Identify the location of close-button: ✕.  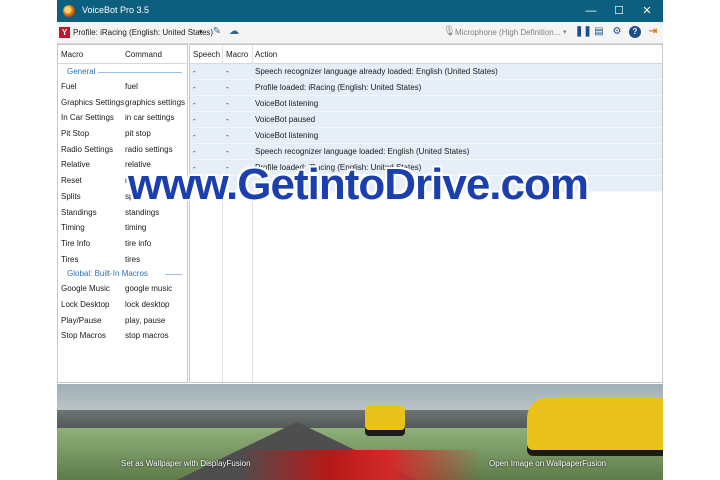
(647, 11).